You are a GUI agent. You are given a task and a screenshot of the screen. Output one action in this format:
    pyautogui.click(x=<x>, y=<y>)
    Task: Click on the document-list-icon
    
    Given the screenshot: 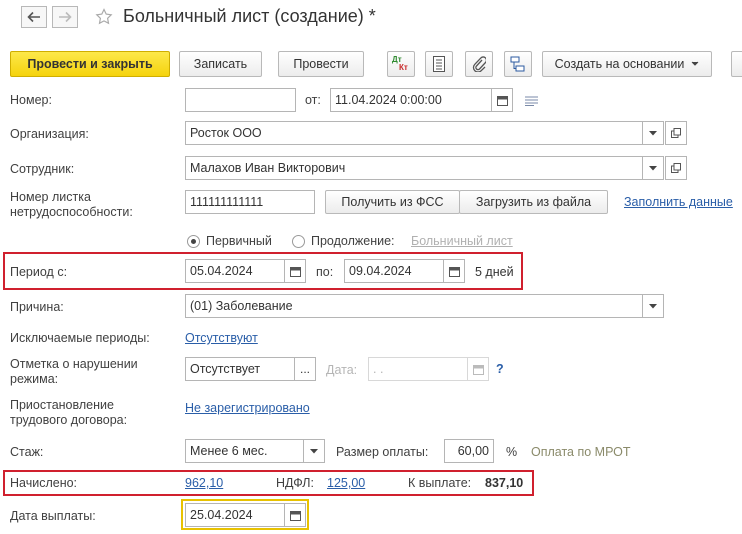 What is the action you would take?
    pyautogui.click(x=439, y=64)
    